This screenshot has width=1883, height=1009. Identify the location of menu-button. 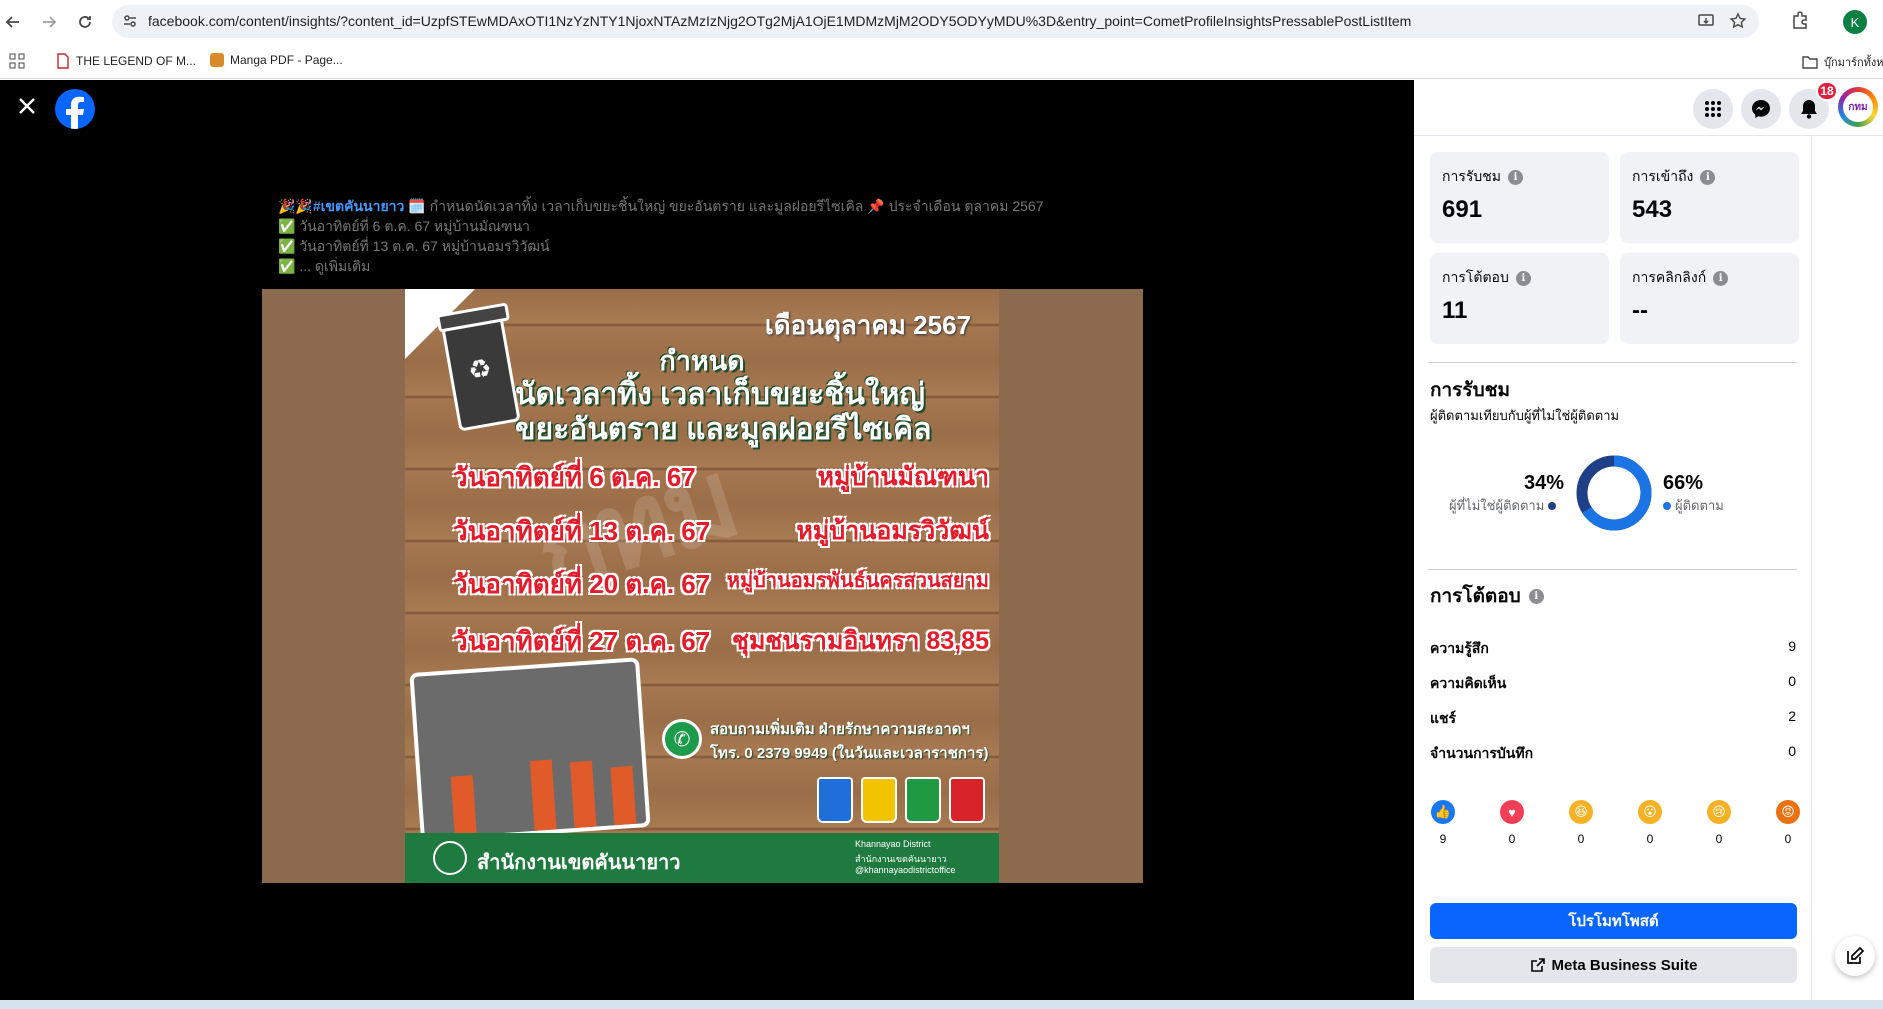
(1713, 109).